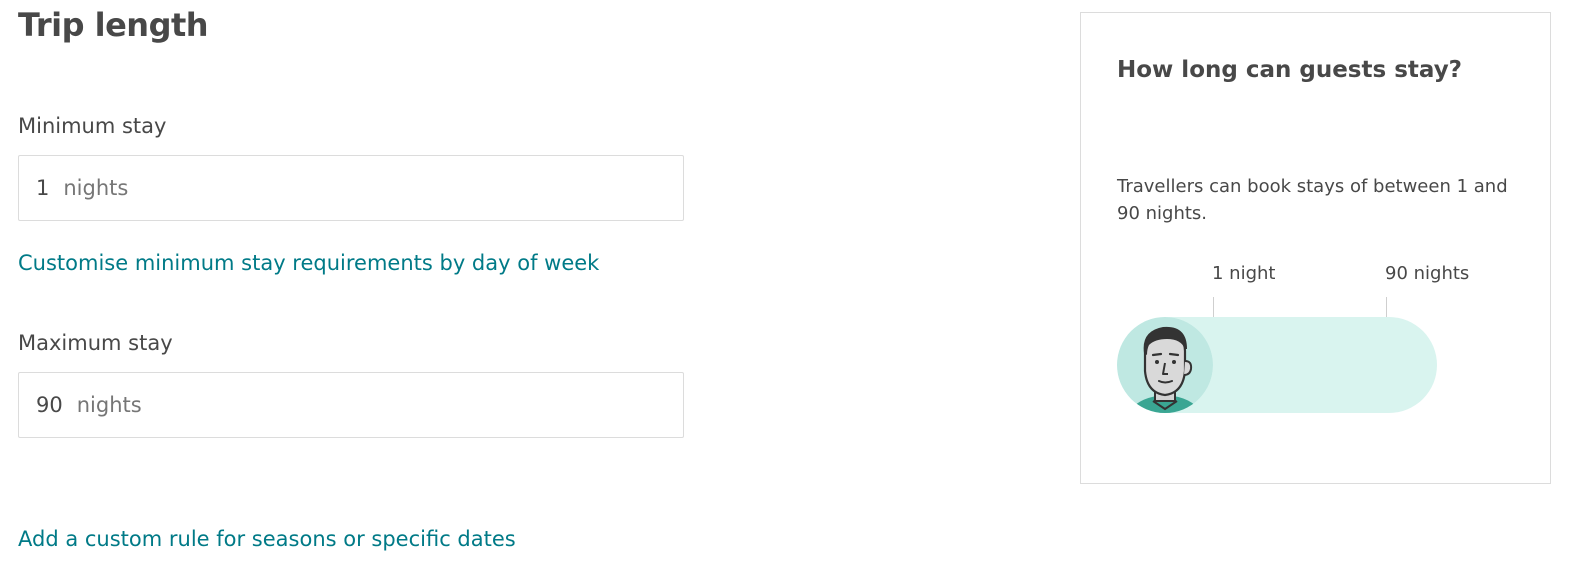  Describe the element at coordinates (92, 126) in the screenshot. I see `minimum-stay-label: Minimum stay` at that location.